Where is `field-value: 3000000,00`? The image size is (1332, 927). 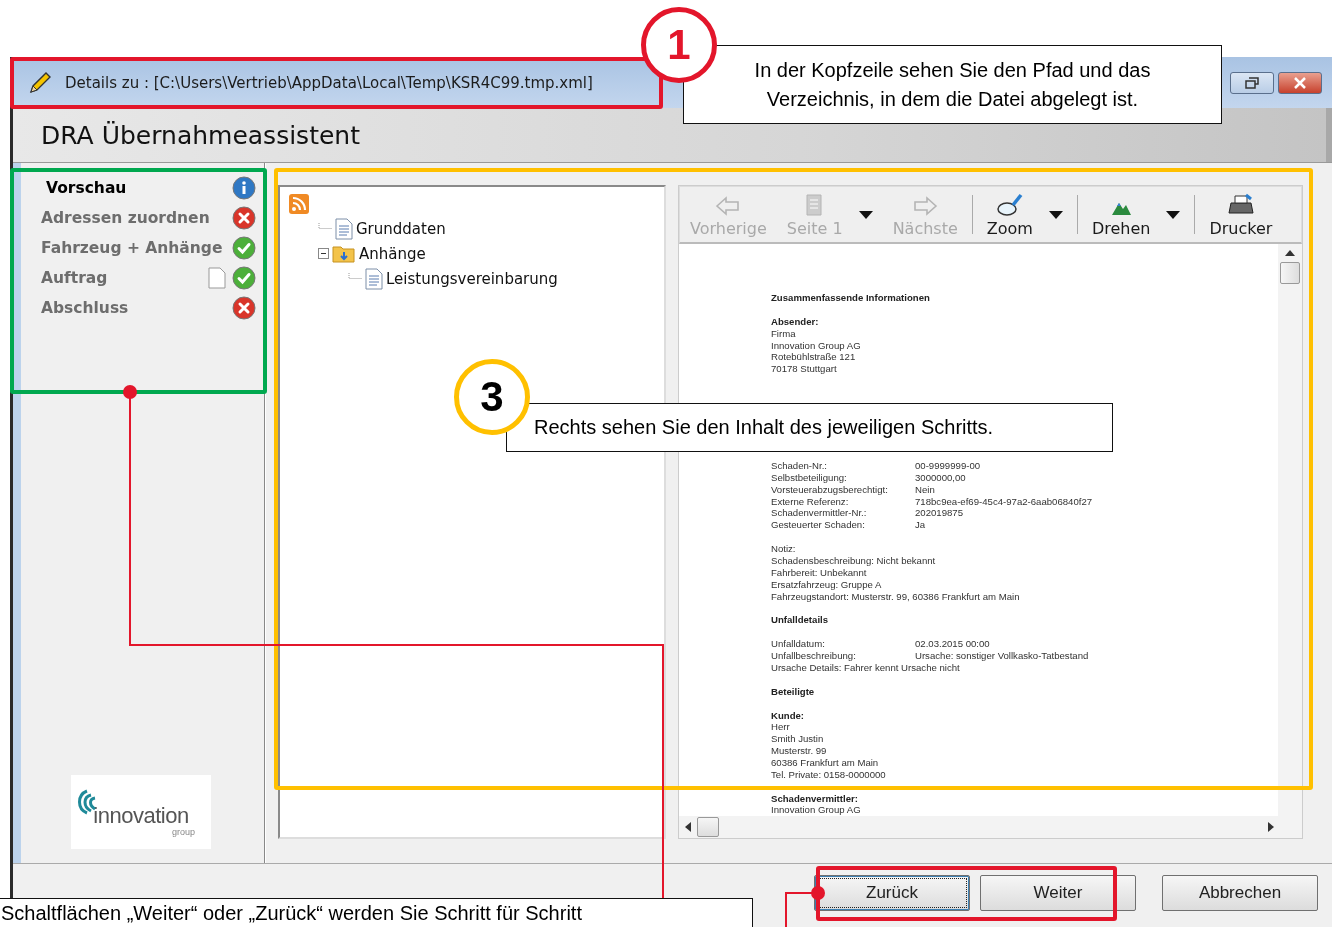 field-value: 3000000,00 is located at coordinates (940, 477).